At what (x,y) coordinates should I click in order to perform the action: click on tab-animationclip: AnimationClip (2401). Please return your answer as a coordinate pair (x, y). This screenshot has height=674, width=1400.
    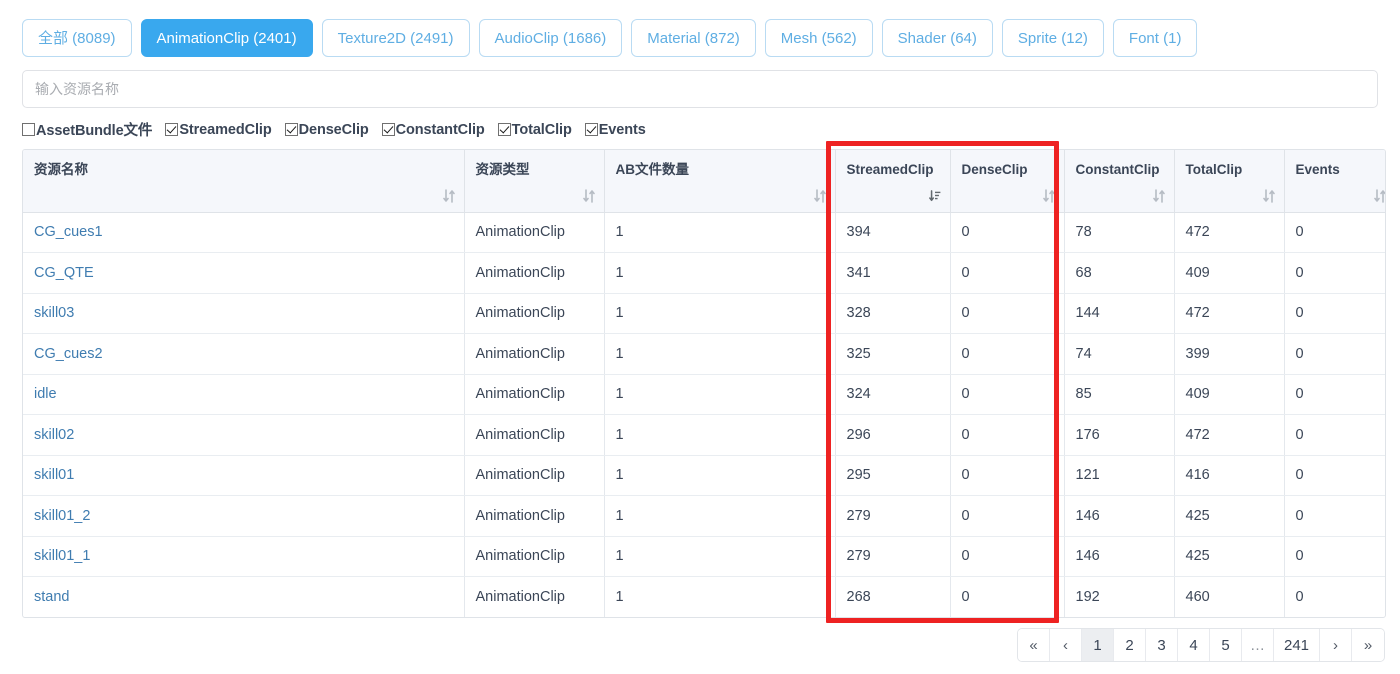
    Looking at the image, I should click on (226, 38).